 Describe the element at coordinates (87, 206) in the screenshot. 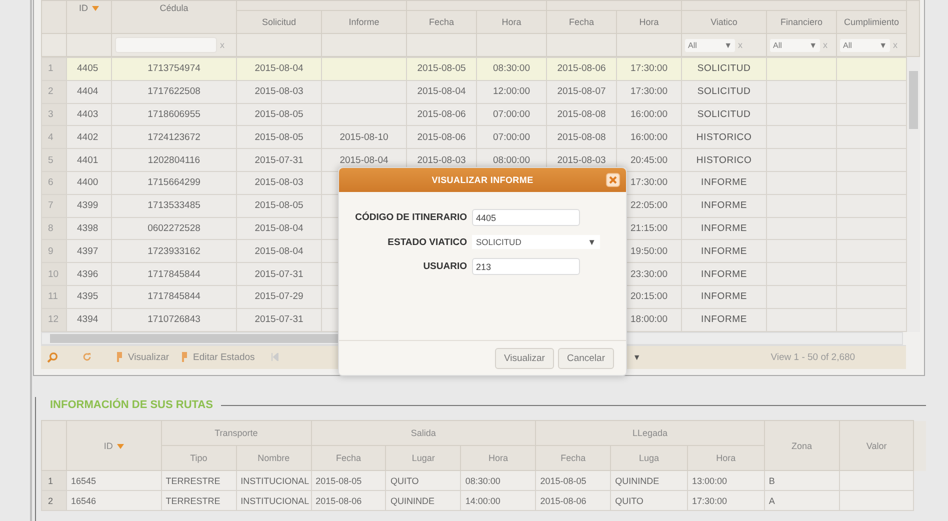

I see `table-cell: 4399` at that location.